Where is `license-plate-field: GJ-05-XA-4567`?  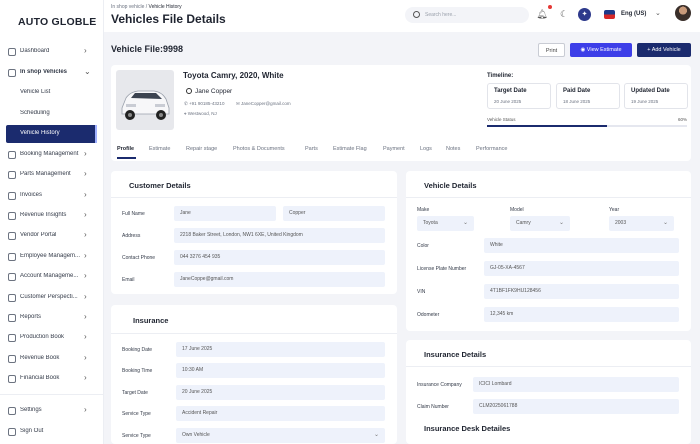 license-plate-field: GJ-05-XA-4567 is located at coordinates (581, 268).